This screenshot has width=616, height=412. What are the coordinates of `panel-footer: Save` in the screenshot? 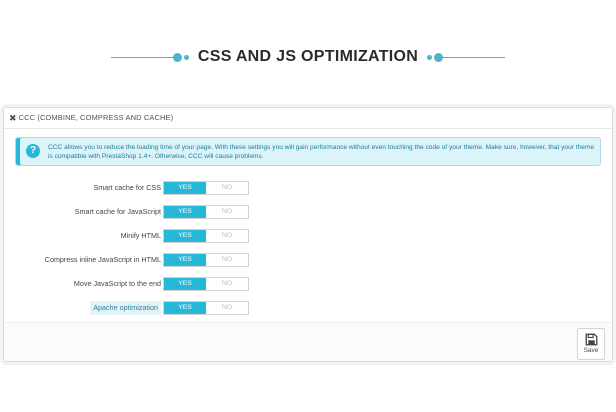 It's located at (308, 341).